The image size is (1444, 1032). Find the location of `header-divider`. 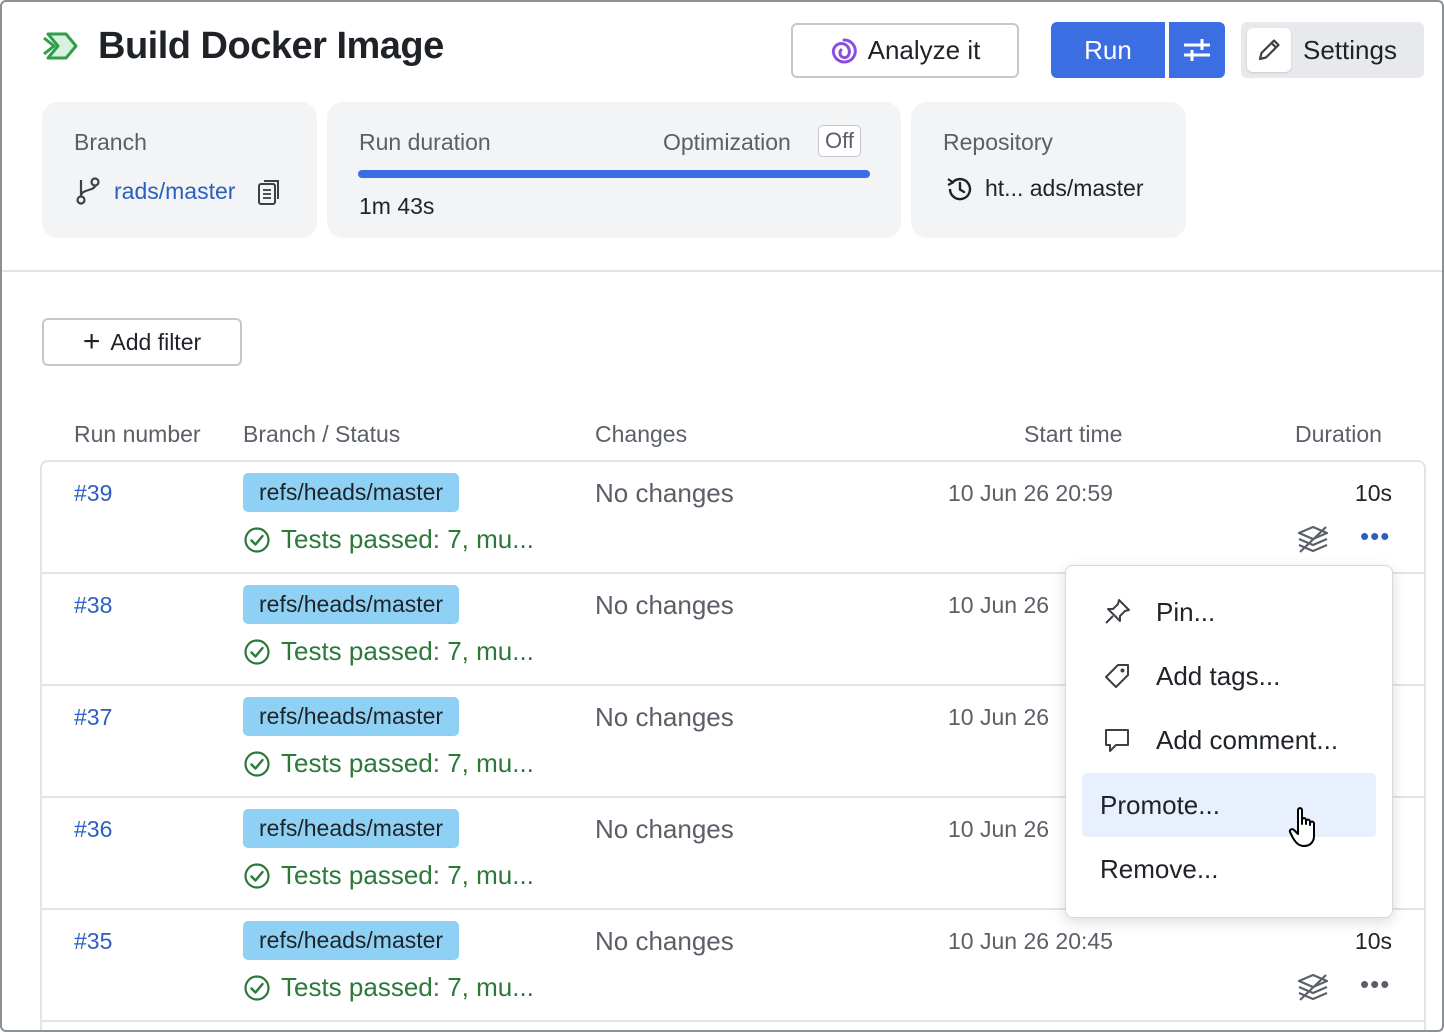

header-divider is located at coordinates (722, 271).